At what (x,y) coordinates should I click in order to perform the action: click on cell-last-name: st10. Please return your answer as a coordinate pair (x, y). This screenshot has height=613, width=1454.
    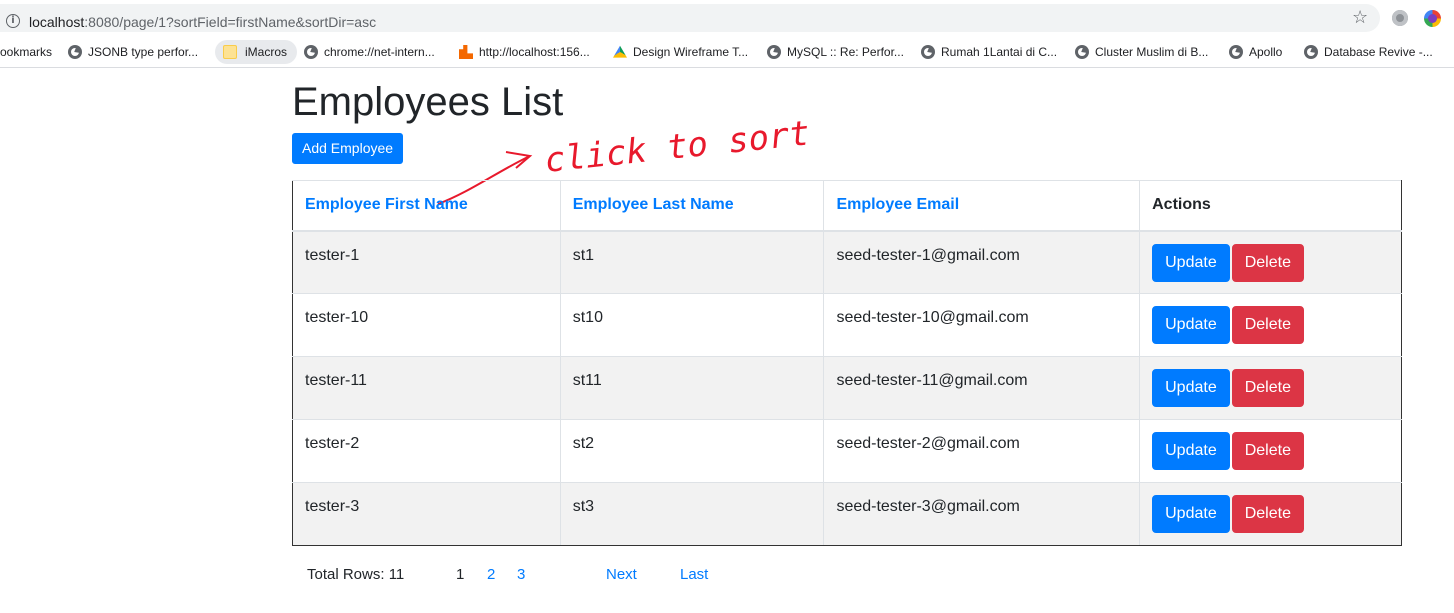
    Looking at the image, I should click on (692, 325).